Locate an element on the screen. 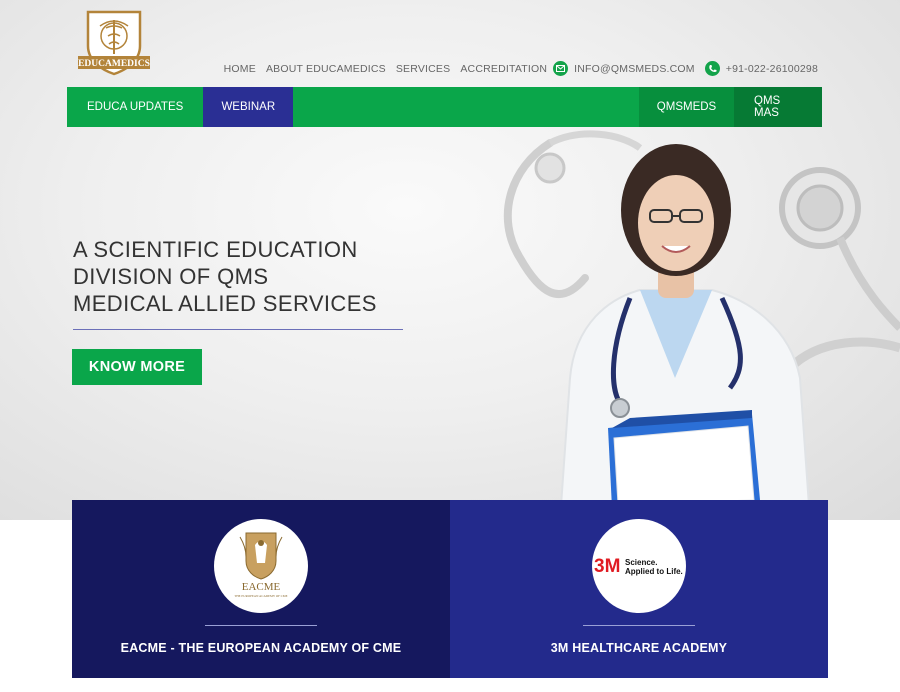 The width and height of the screenshot is (900, 692). 3m-title: 3M HEALTHCARE ACADEMY is located at coordinates (639, 648).